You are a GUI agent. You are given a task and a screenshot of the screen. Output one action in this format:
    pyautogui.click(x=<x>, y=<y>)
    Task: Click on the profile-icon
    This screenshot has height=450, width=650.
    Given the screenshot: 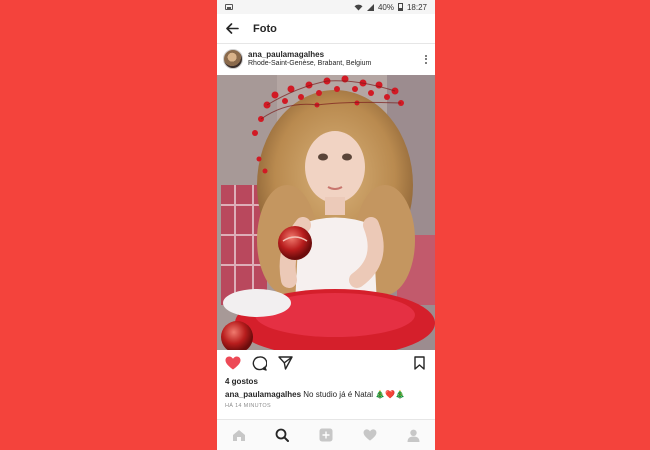 What is the action you would take?
    pyautogui.click(x=413, y=435)
    